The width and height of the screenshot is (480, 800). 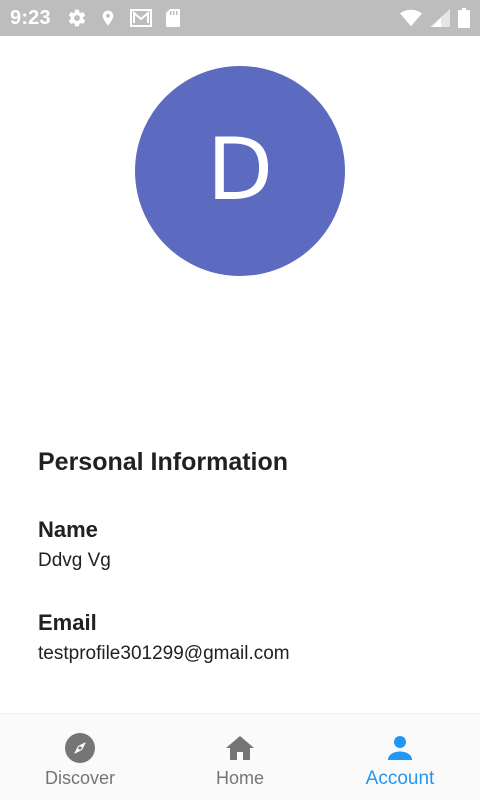 I want to click on location-icon, so click(x=108, y=18).